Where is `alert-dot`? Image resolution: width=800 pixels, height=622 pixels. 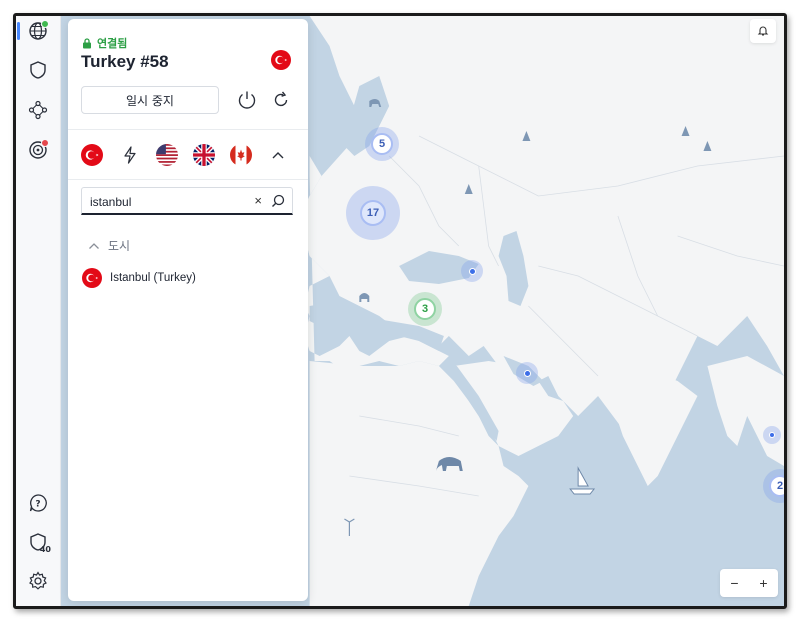
alert-dot is located at coordinates (45, 143).